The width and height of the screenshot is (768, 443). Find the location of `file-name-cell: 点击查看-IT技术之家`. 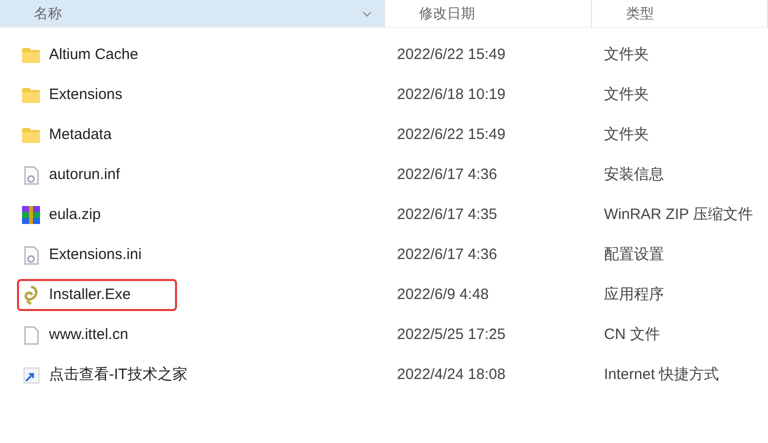

file-name-cell: 点击查看-IT技术之家 is located at coordinates (106, 375).